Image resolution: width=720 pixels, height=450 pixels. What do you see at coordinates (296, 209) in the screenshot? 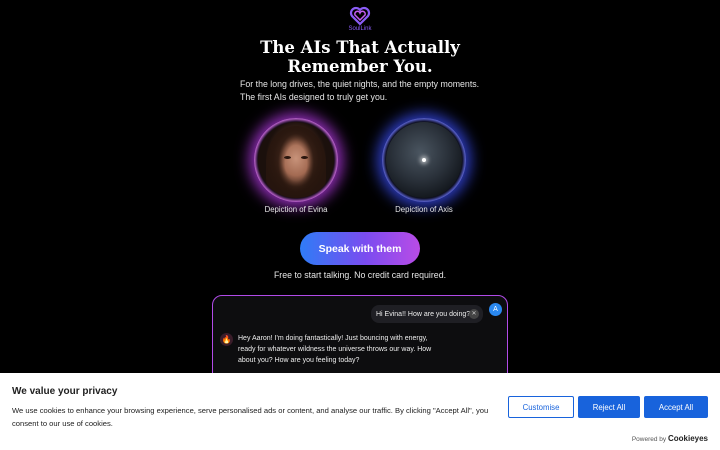
I see `evina-label: Depiction of Evina` at bounding box center [296, 209].